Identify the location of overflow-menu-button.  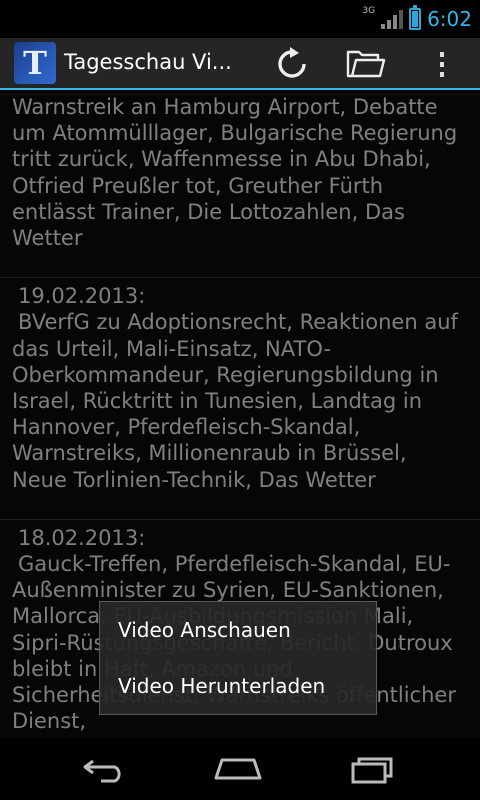
(442, 64).